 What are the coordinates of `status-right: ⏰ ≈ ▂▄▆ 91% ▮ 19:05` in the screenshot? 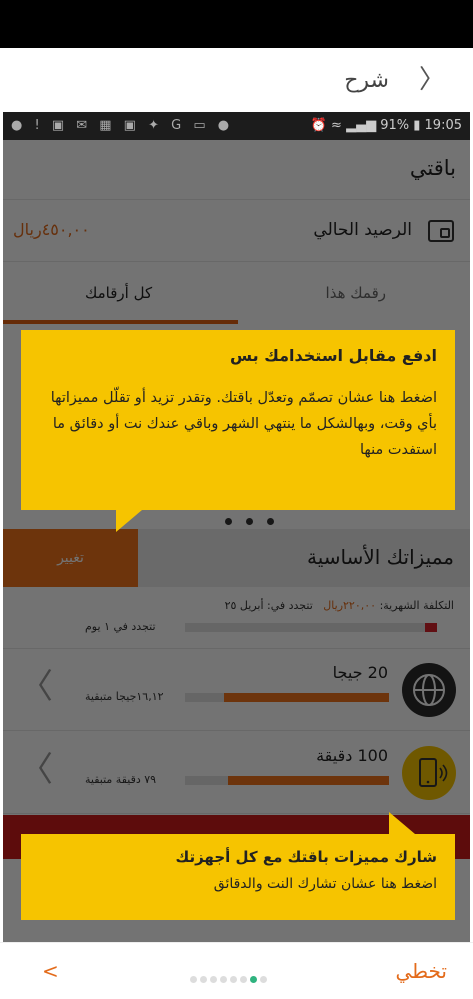 It's located at (386, 125).